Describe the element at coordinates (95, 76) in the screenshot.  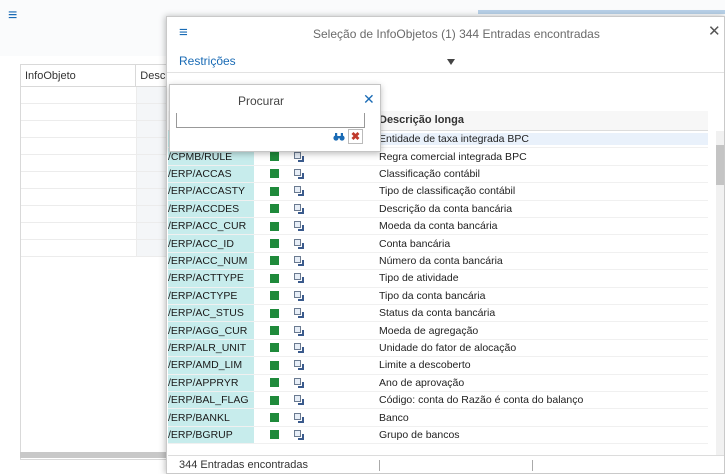
I see `background-table-header: InfoObjeto Descr` at that location.